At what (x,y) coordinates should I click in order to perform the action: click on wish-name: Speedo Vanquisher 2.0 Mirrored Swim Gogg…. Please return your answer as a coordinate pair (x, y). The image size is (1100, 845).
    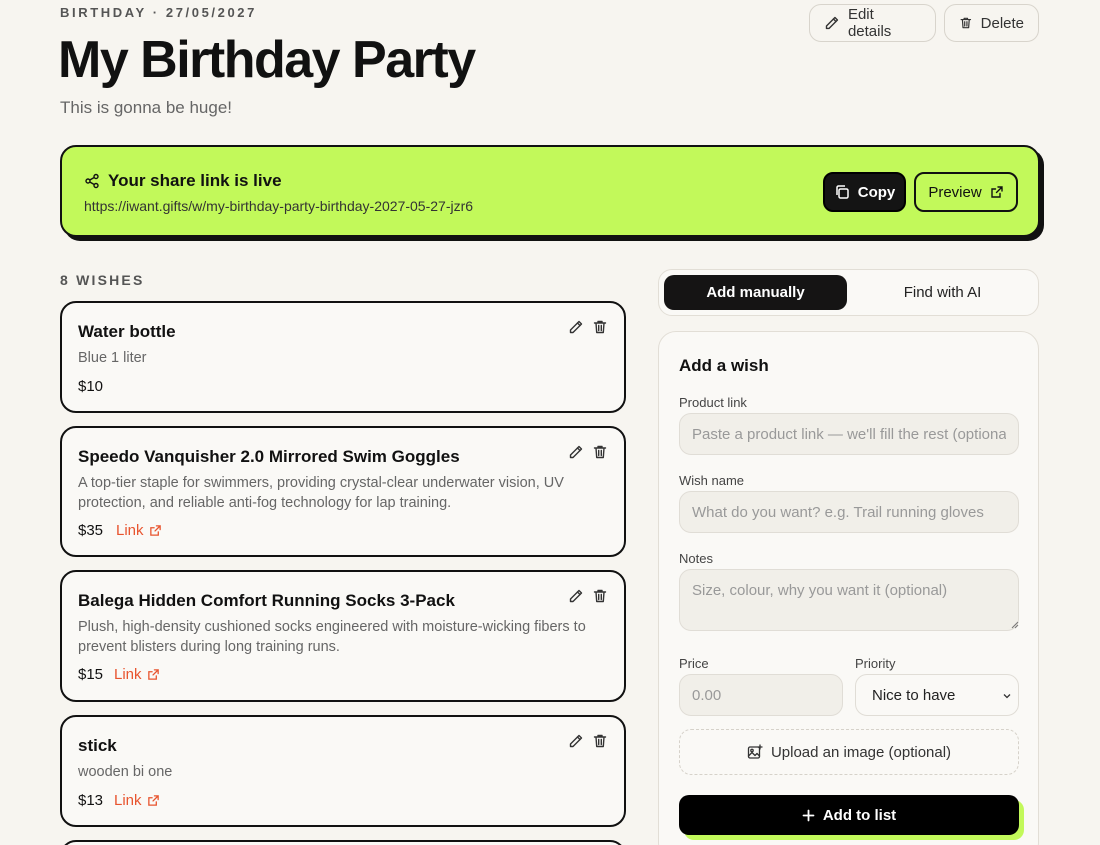
    Looking at the image, I should click on (269, 456).